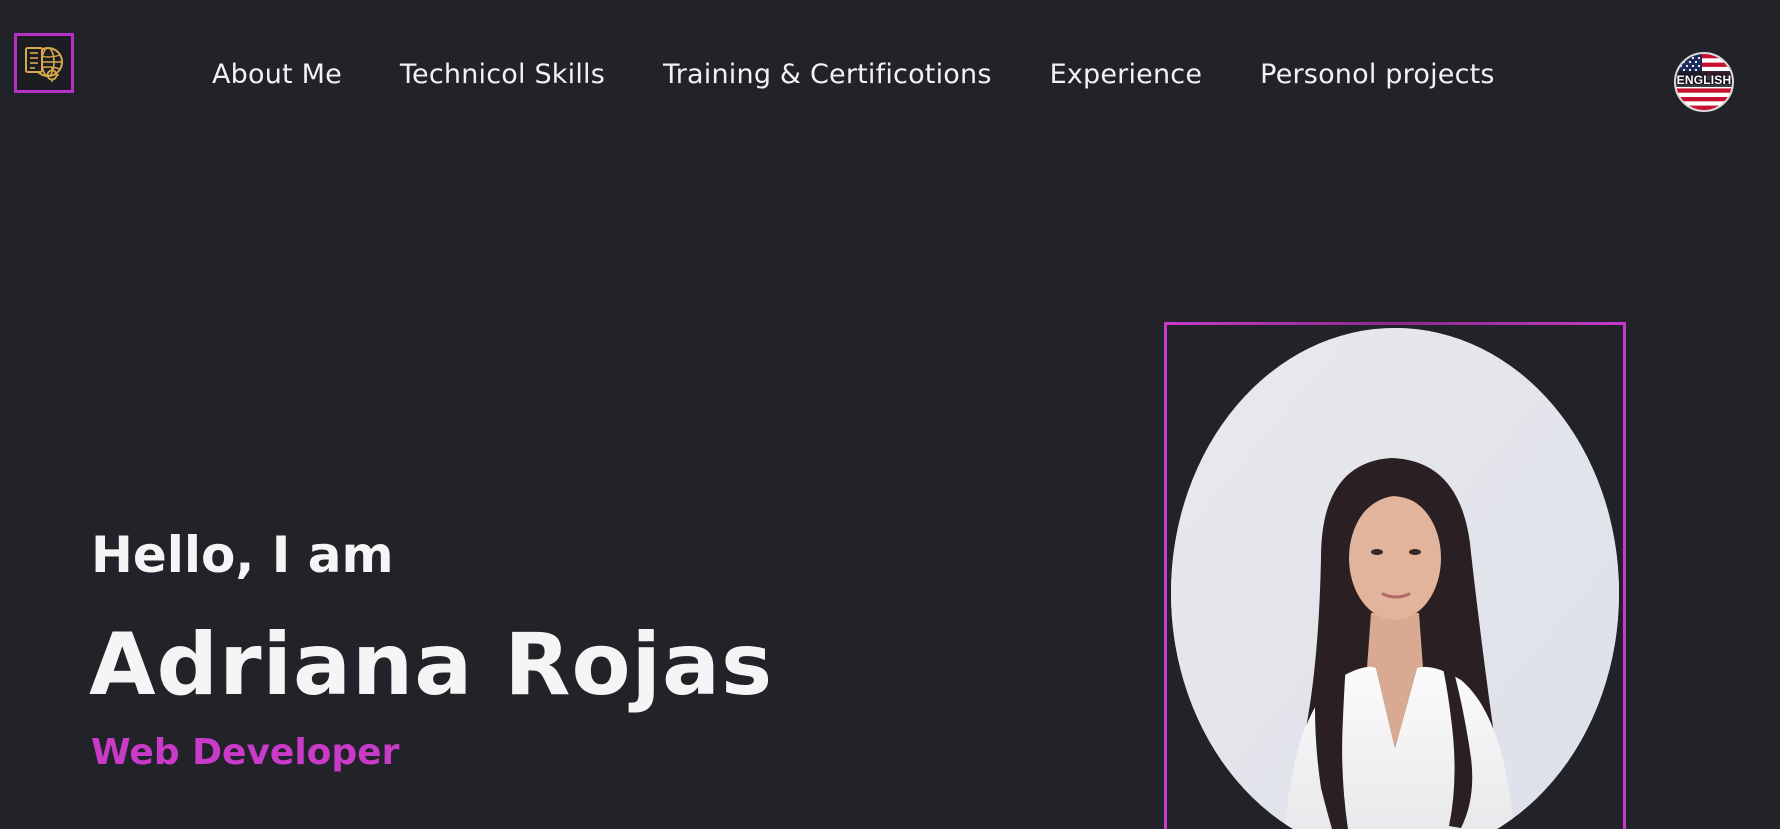 Image resolution: width=1780 pixels, height=829 pixels. I want to click on globe-document-icon, so click(44, 64).